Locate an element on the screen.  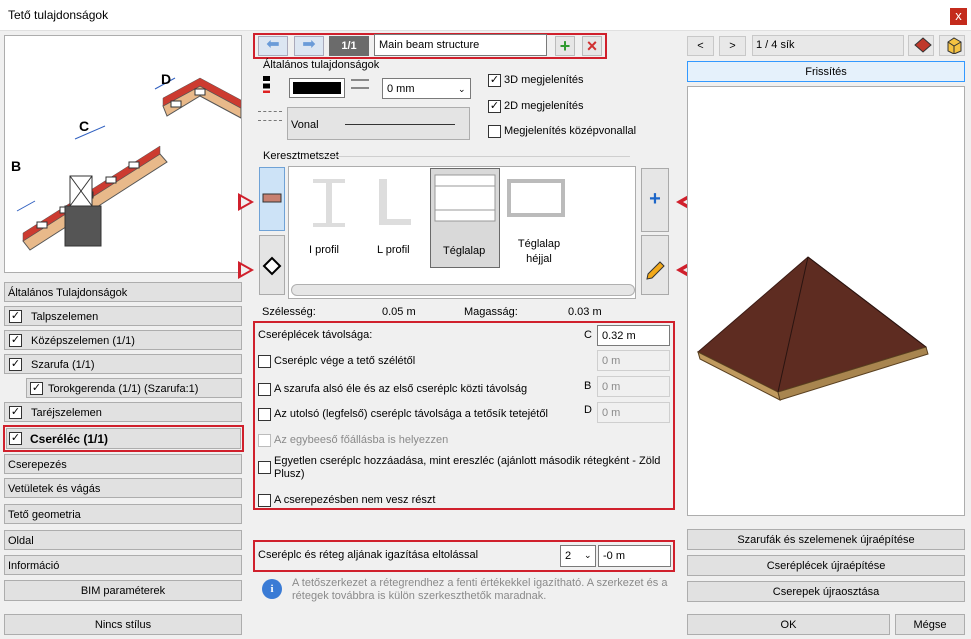
last-batten-checkbox is located at coordinates (264, 414).